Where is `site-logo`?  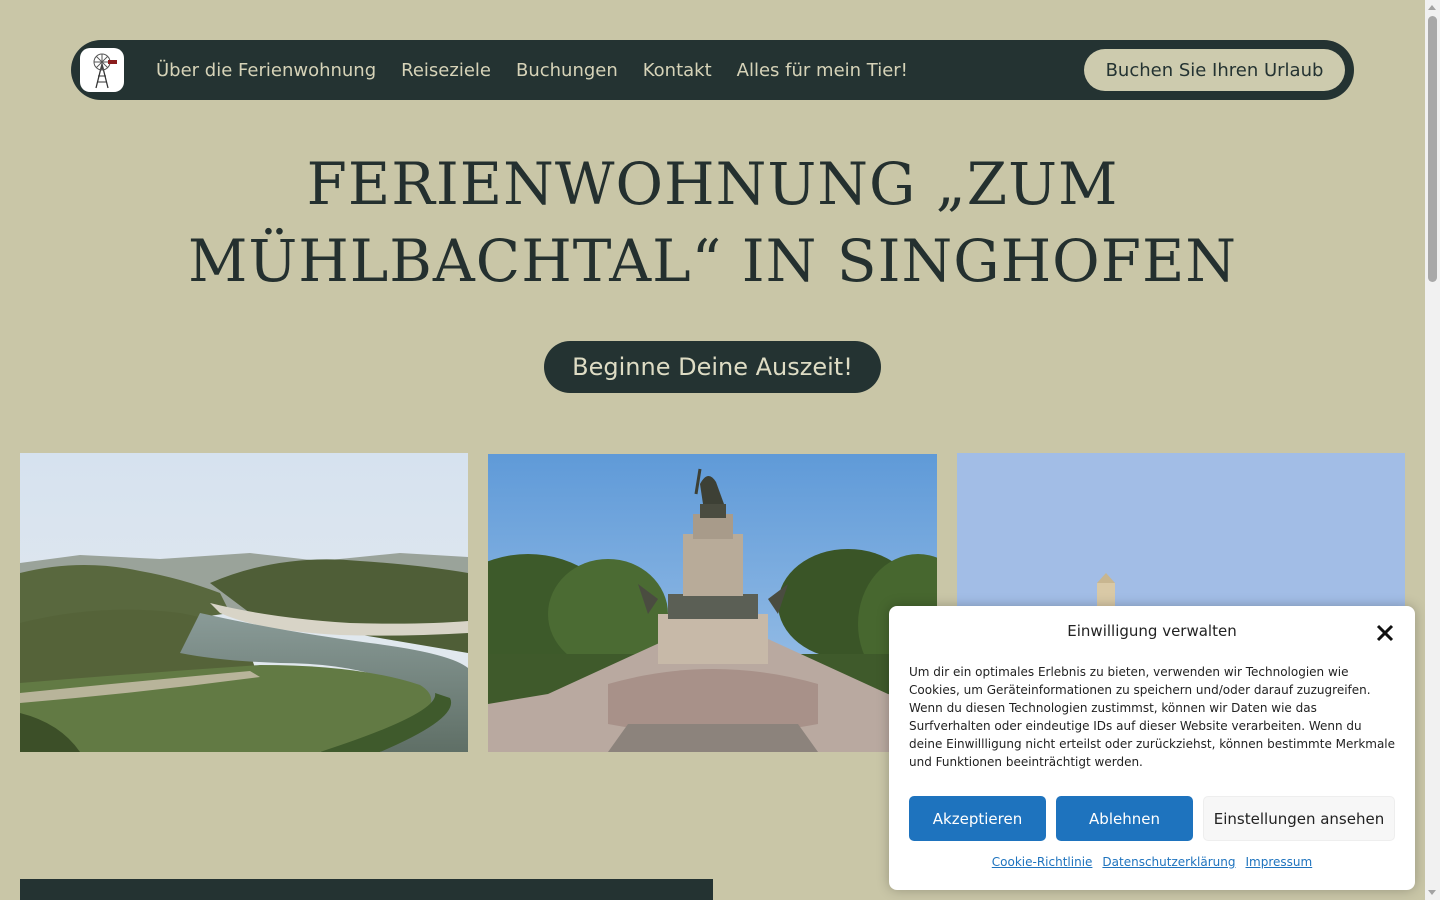 site-logo is located at coordinates (102, 70).